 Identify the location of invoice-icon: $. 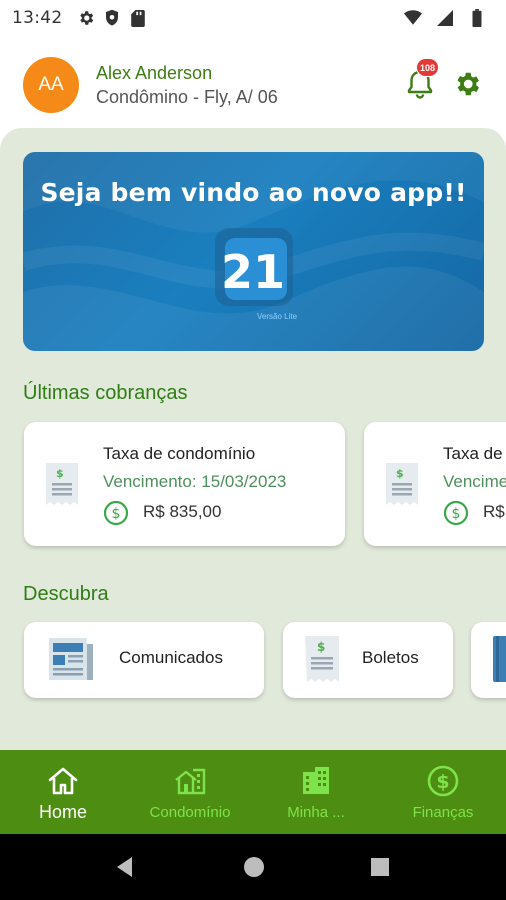
(322, 659).